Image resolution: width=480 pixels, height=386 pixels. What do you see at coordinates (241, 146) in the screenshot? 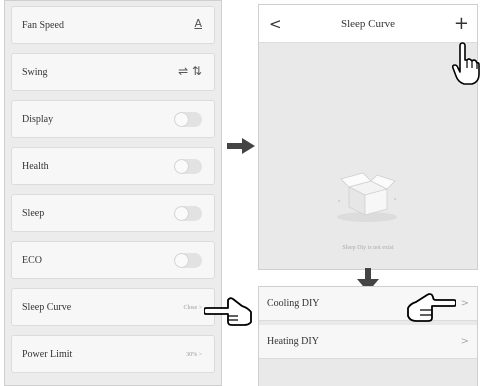
I see `arrow-right-icon` at bounding box center [241, 146].